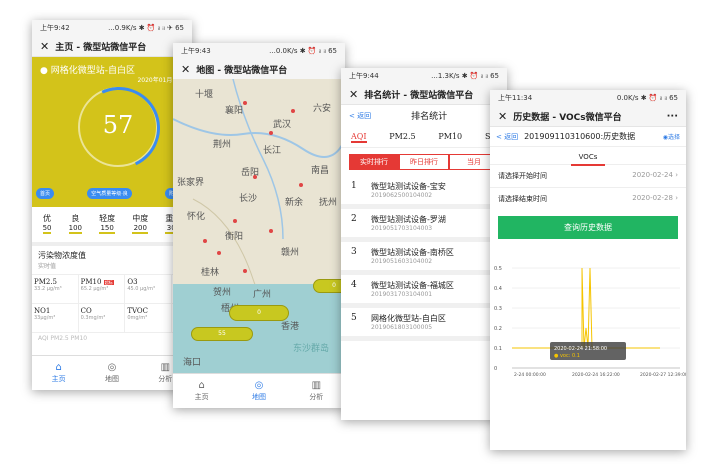 This screenshot has width=726, height=466. I want to click on pollutant-cell: PM2.5 33.2 μg/m³, so click(55, 289).